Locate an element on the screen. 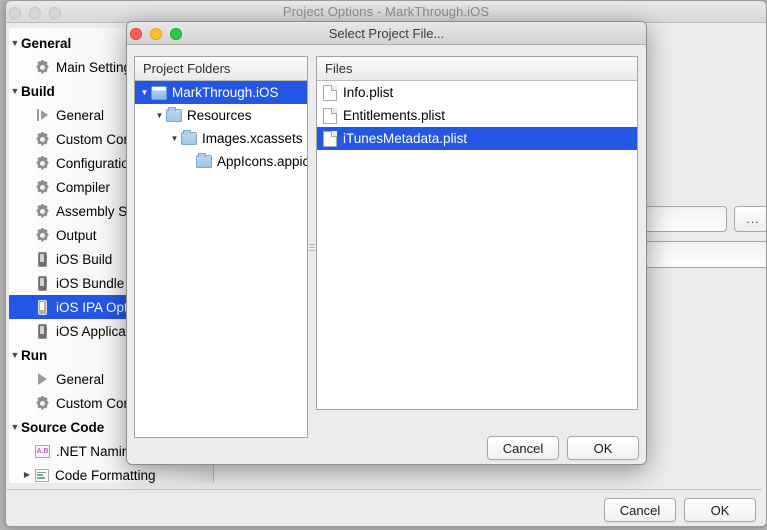  project-icon is located at coordinates (159, 92).